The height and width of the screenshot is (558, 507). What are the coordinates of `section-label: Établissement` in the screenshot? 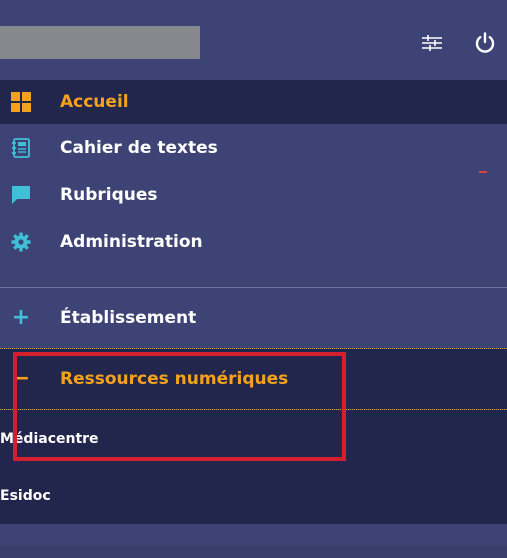 It's located at (128, 318).